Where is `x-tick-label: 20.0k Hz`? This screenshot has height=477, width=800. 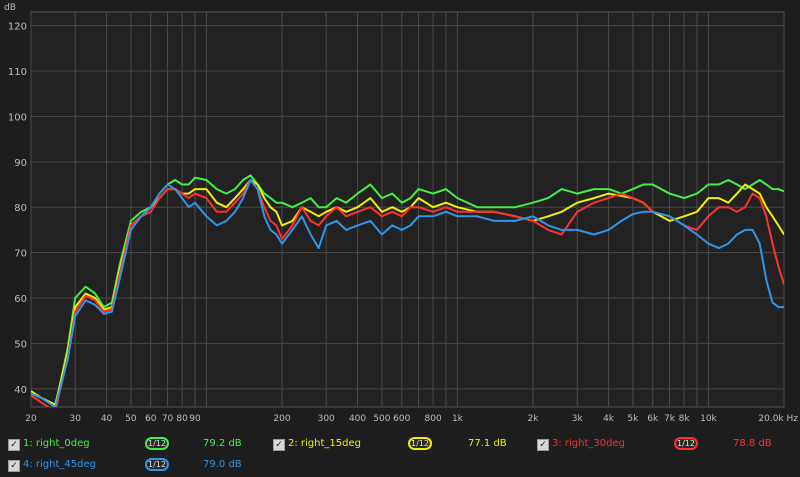
x-tick-label: 20.0k Hz is located at coordinates (778, 419).